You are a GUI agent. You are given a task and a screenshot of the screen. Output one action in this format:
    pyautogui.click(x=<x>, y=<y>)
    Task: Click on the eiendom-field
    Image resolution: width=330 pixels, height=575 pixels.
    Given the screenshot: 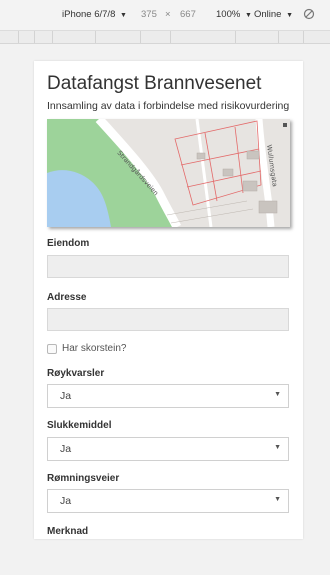 What is the action you would take?
    pyautogui.click(x=168, y=266)
    